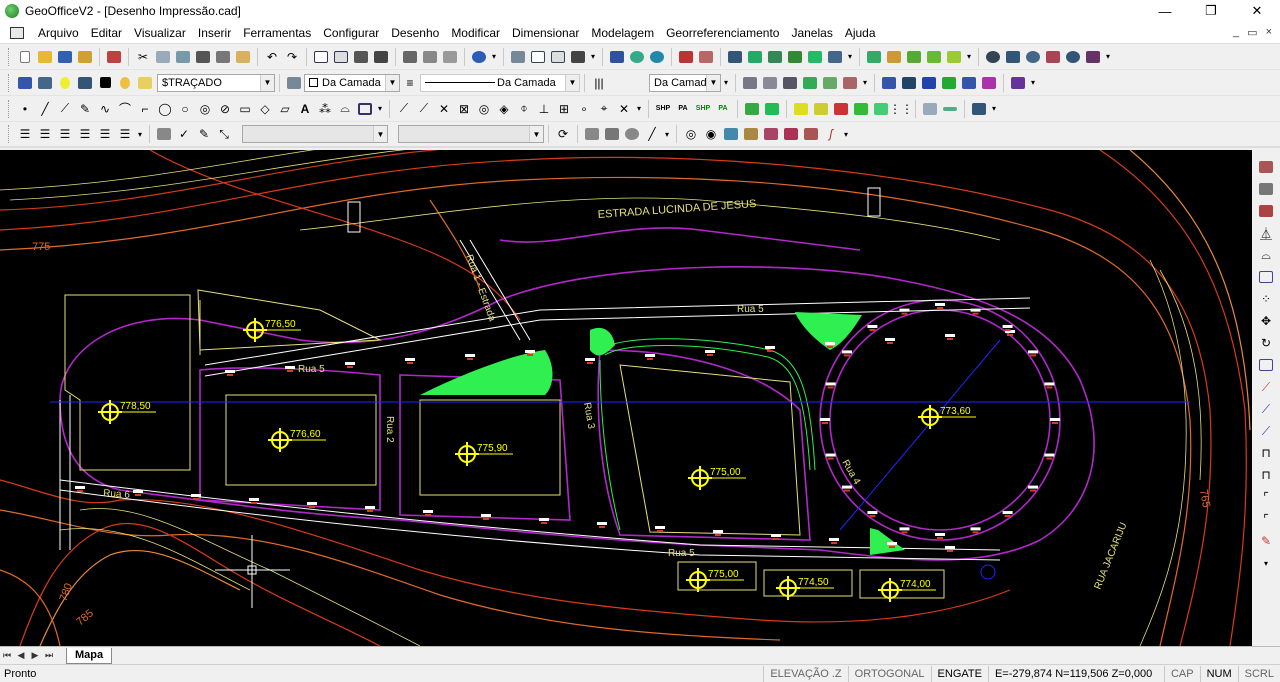  Describe the element at coordinates (993, 57) in the screenshot. I see `zoom-icon` at that location.